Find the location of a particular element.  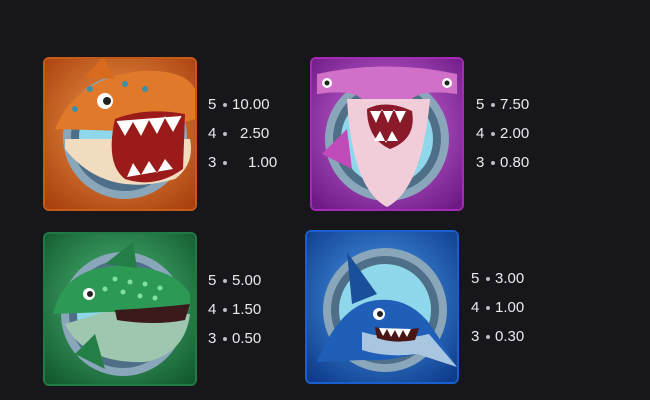

hammerhead-shark-symbol-tile is located at coordinates (387, 134).